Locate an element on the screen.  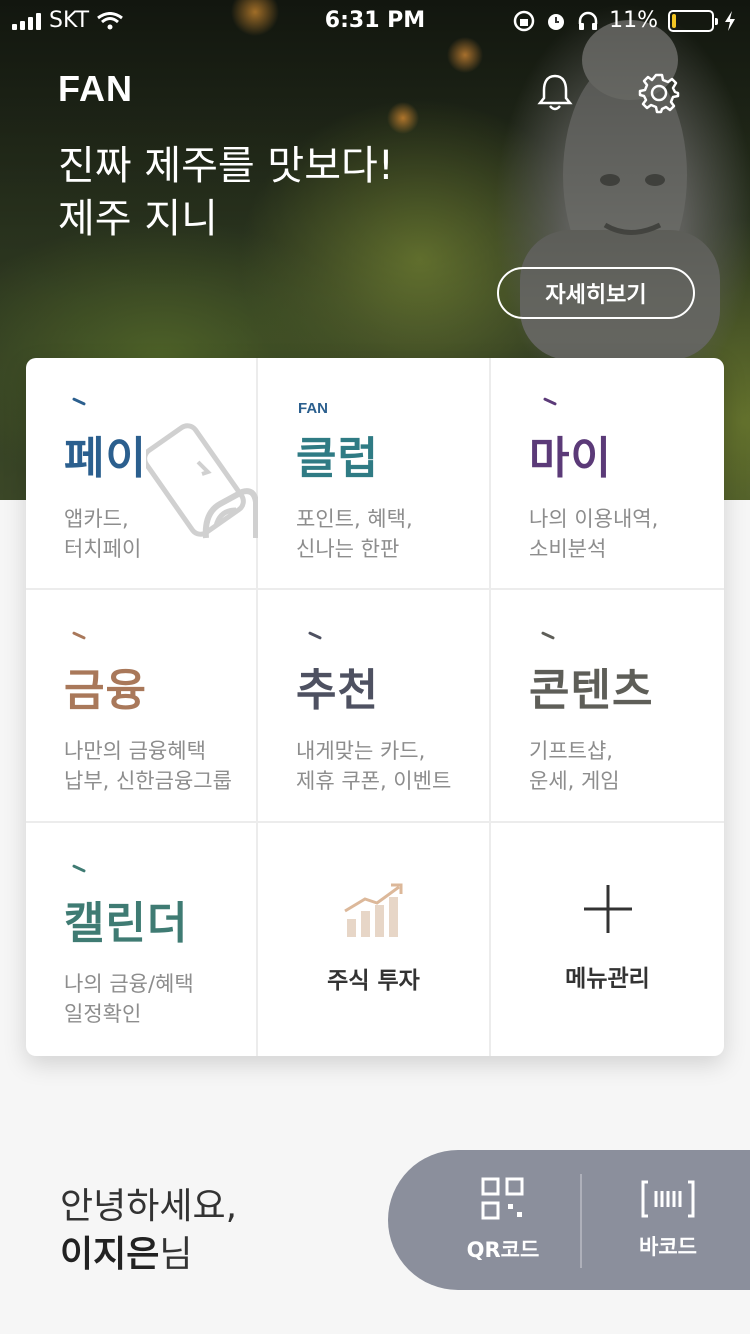
bell-icon is located at coordinates (555, 92).